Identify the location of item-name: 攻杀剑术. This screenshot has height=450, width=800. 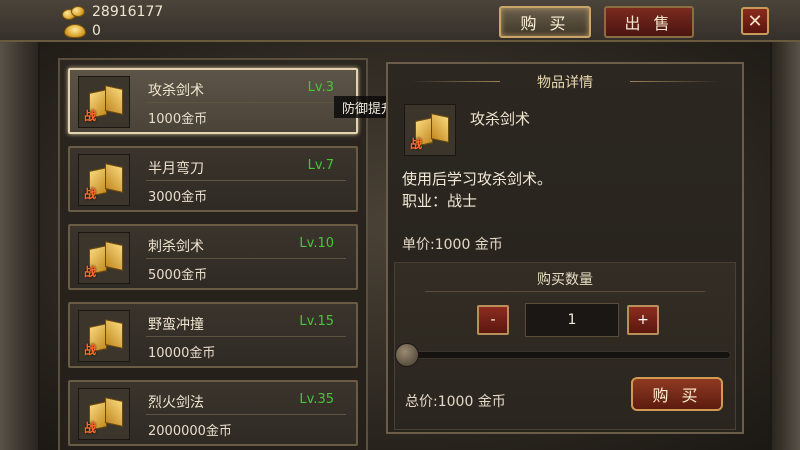
(176, 91).